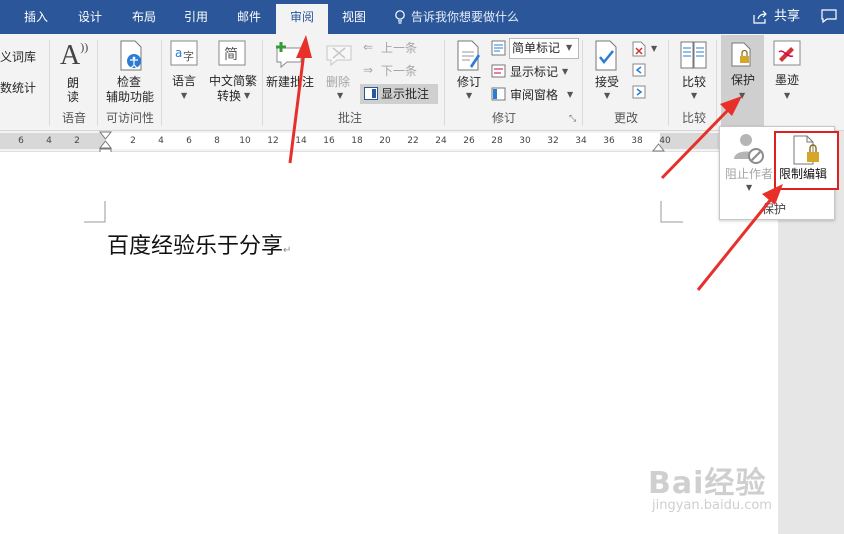 The height and width of the screenshot is (534, 844). What do you see at coordinates (300, 99) in the screenshot?
I see `arrow-to-review-tab` at bounding box center [300, 99].